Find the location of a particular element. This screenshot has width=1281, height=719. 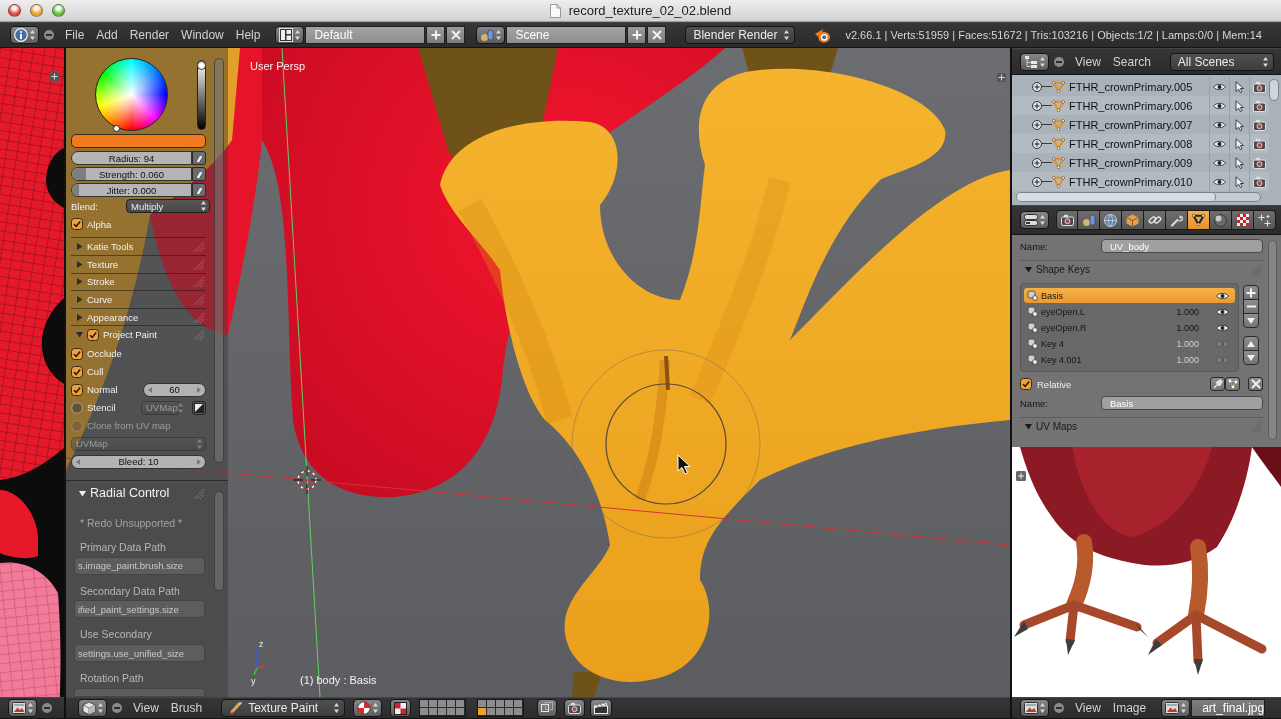

horizontal-scrollbar is located at coordinates (1138, 197).